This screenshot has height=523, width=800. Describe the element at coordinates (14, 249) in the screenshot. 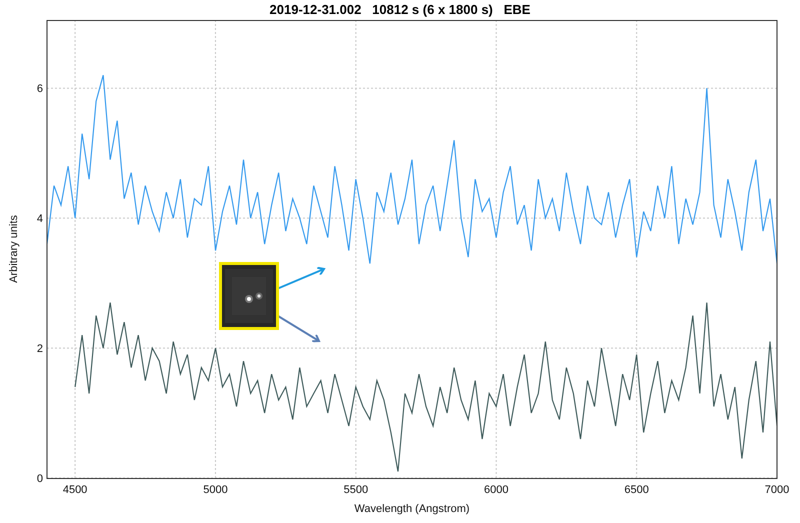

I see `y-axis-label: Arbitrary units` at that location.